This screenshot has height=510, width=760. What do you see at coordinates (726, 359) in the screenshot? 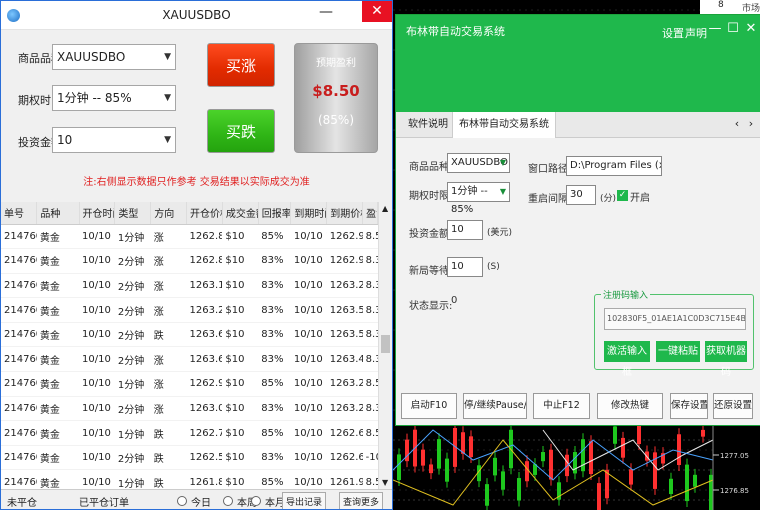
I see `get-machine-code-button: 获取机器码` at bounding box center [726, 359].